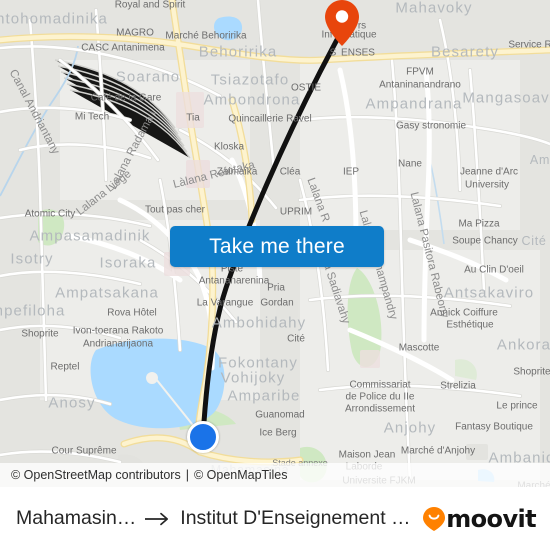 The image size is (550, 550). I want to click on destination-marker, so click(342, 23).